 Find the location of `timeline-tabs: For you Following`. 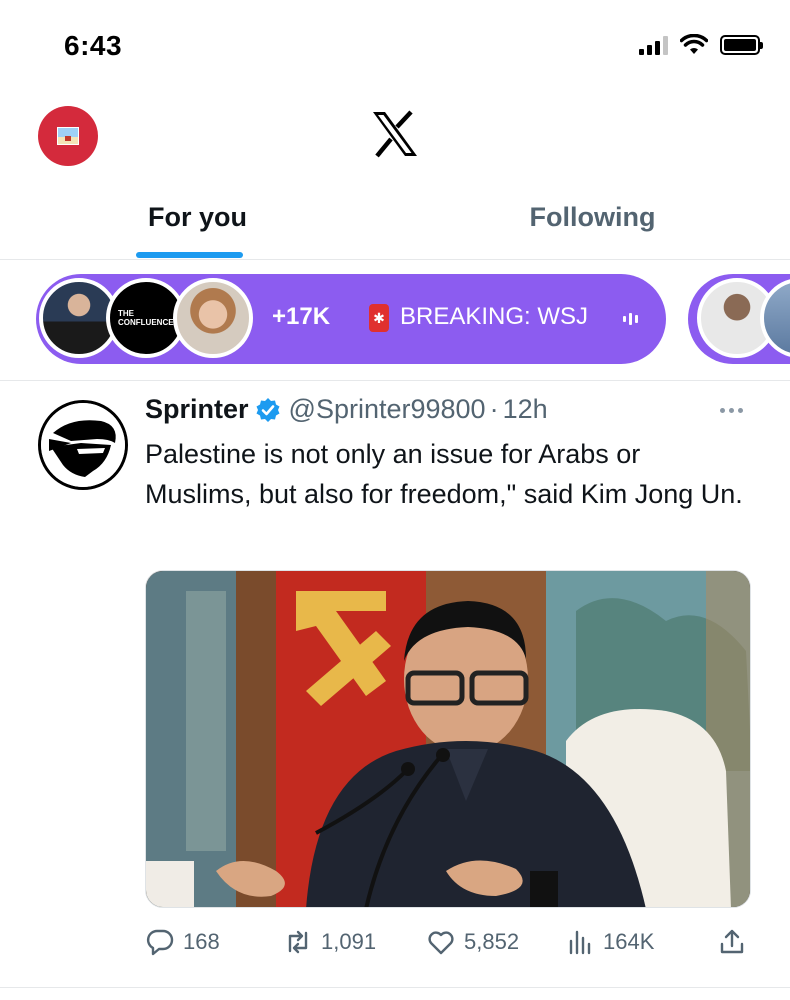

timeline-tabs: For you Following is located at coordinates (395, 220).